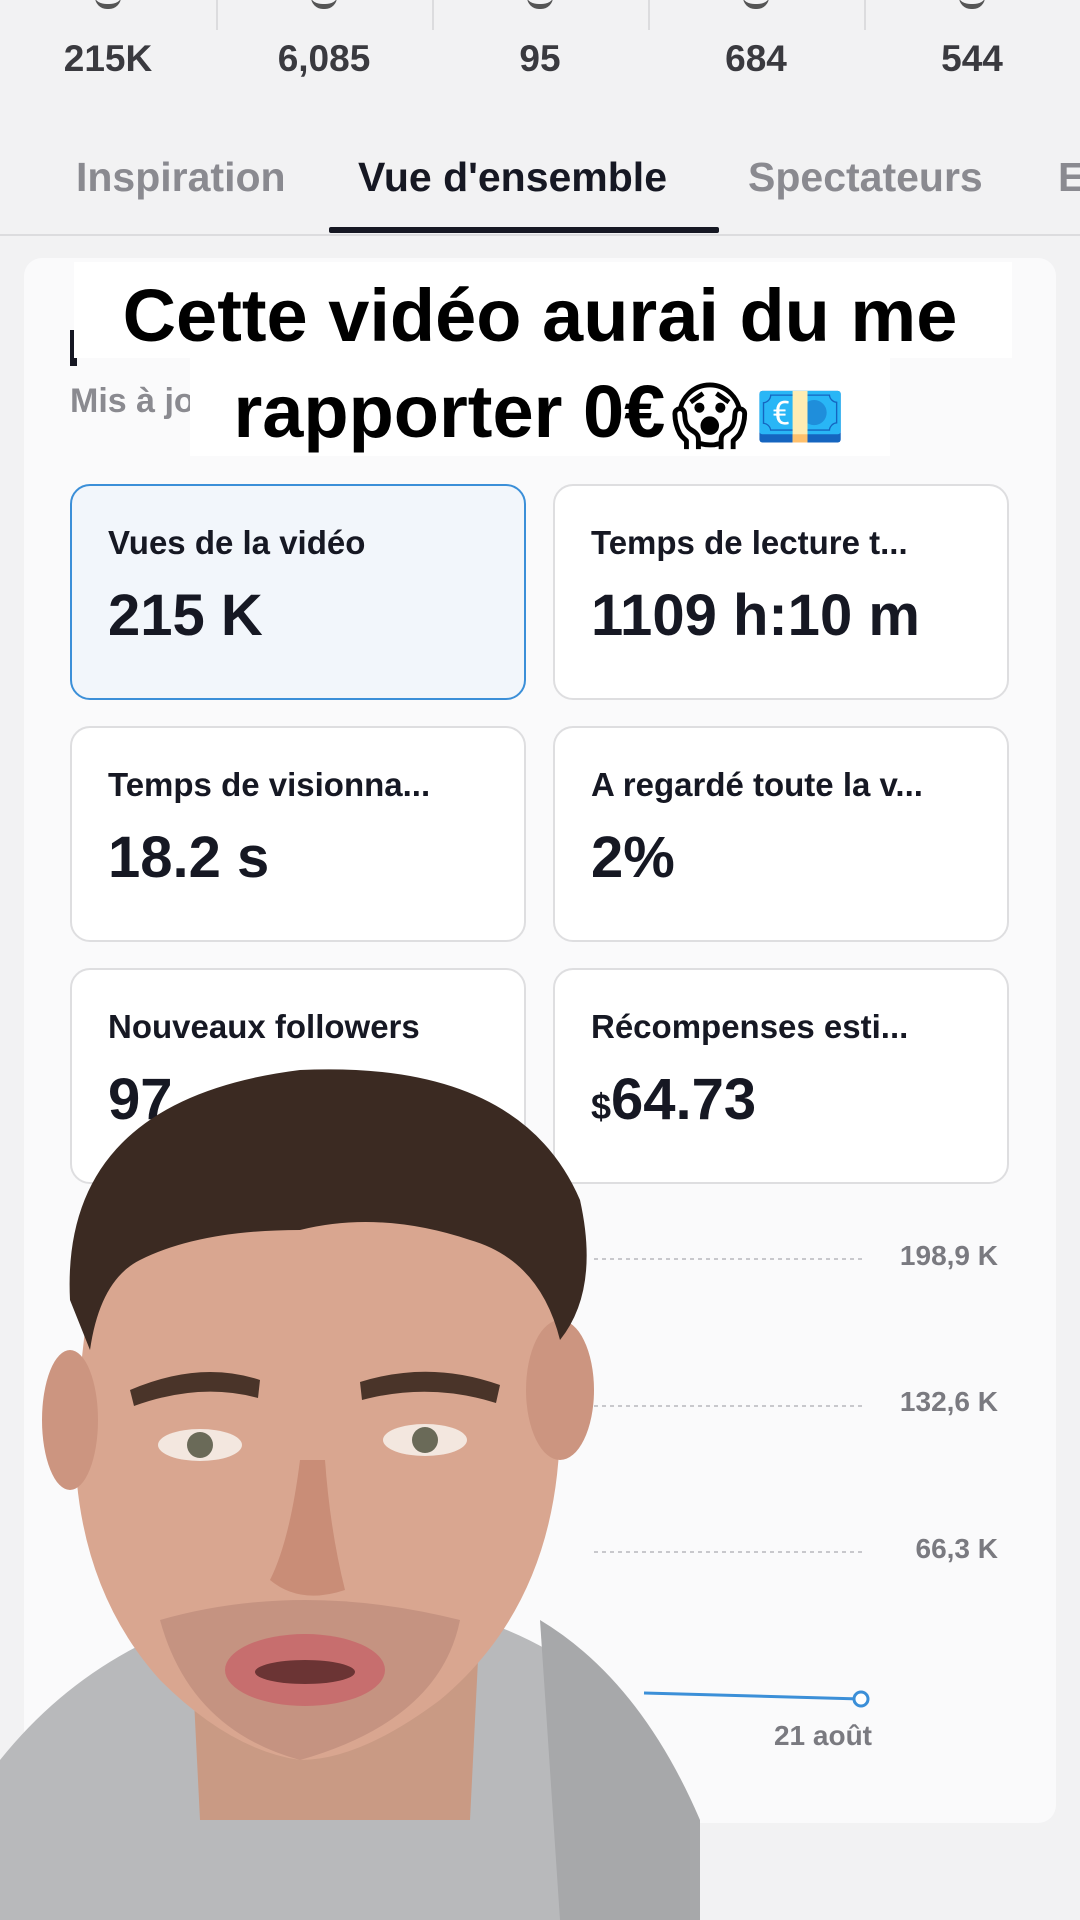 The image size is (1080, 1920). Describe the element at coordinates (710, 417) in the screenshot. I see `scream-emoji: 😱` at that location.